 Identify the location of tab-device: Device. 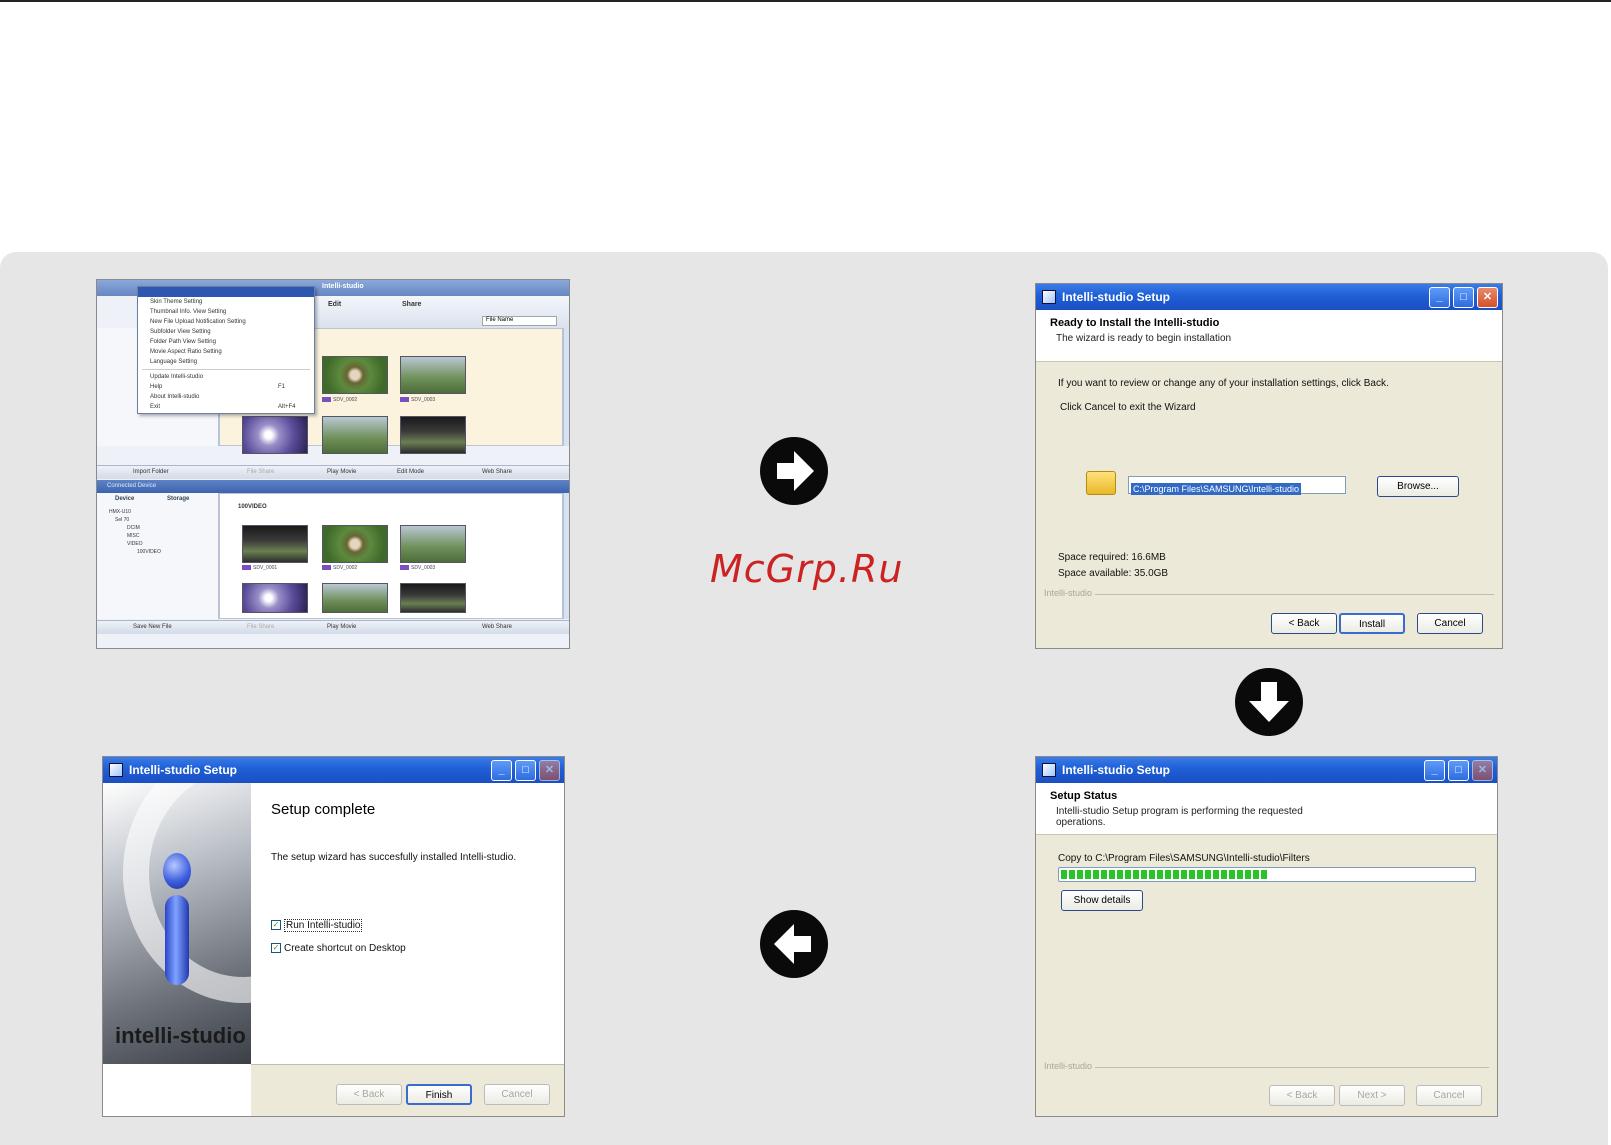
(124, 499).